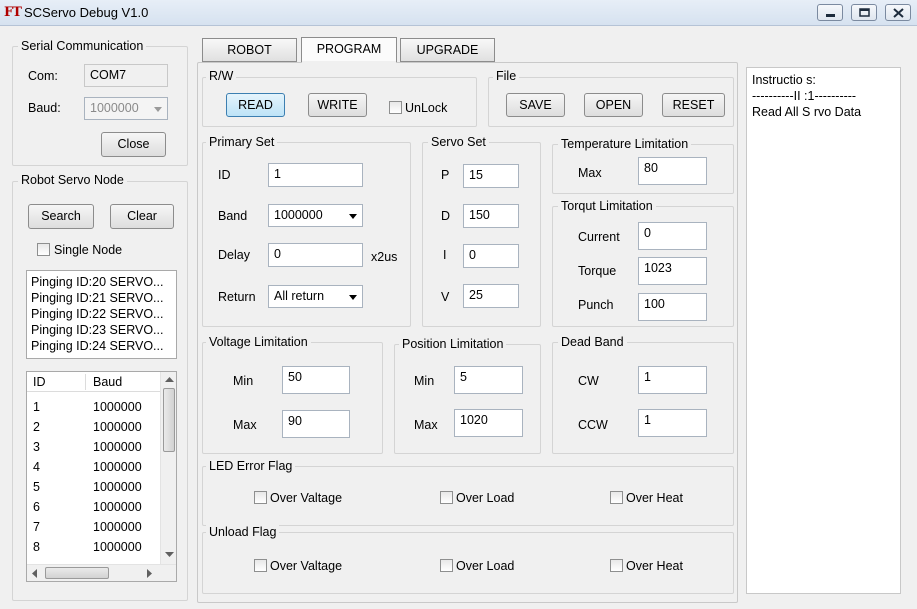 The height and width of the screenshot is (609, 917). Describe the element at coordinates (94, 507) in the screenshot. I see `table-row: 6 1000000` at that location.